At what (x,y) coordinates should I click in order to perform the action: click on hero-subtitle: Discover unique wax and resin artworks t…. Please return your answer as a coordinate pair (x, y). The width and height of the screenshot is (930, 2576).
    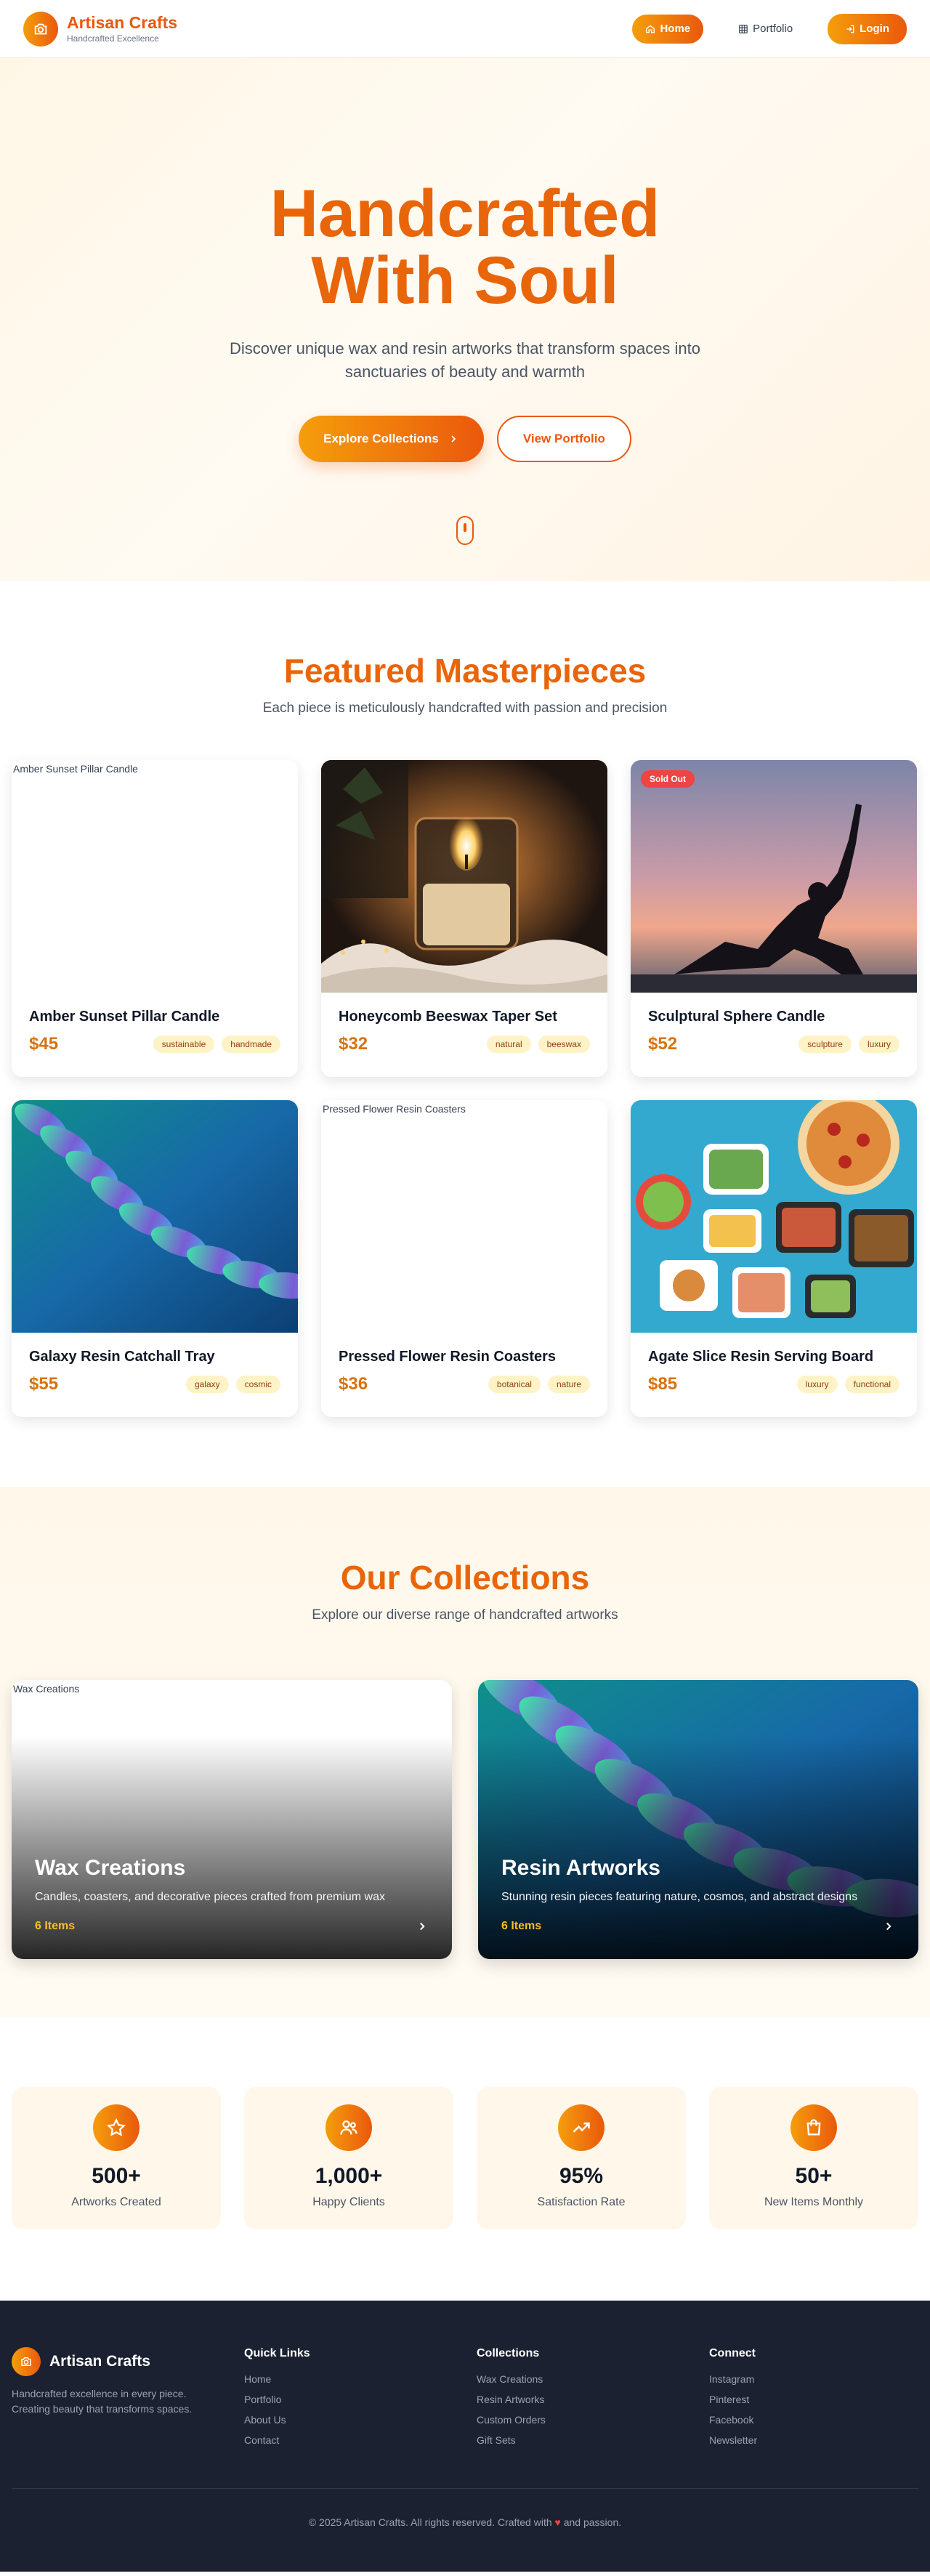
    Looking at the image, I should click on (465, 360).